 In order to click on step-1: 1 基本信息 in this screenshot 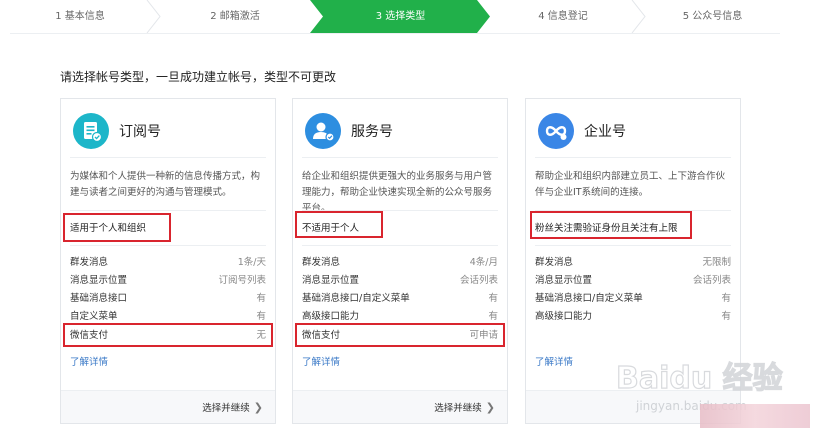, I will do `click(80, 16)`.